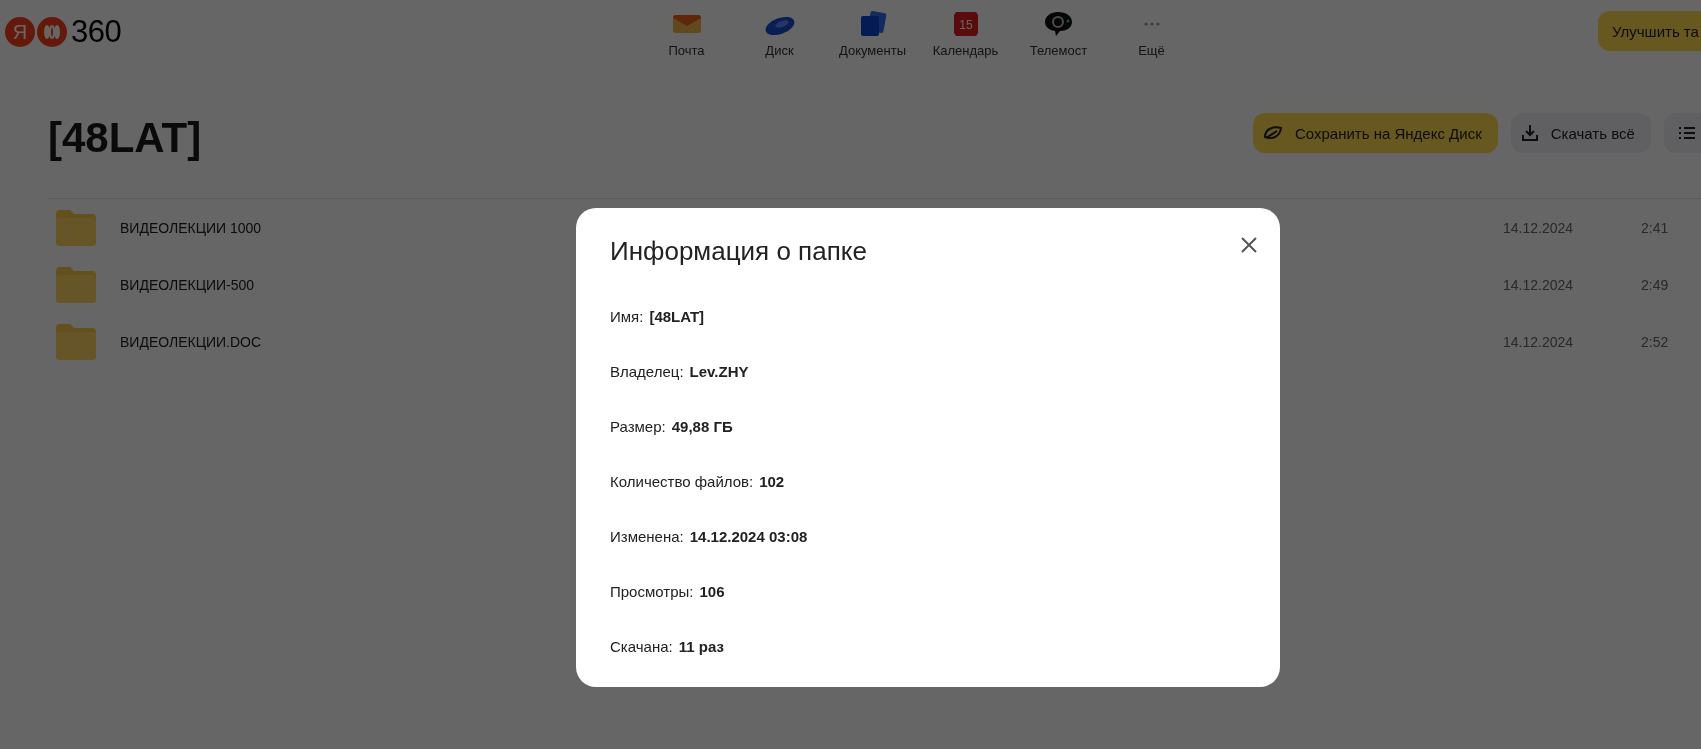  Describe the element at coordinates (779, 34) in the screenshot. I see `service-link: Диск` at that location.